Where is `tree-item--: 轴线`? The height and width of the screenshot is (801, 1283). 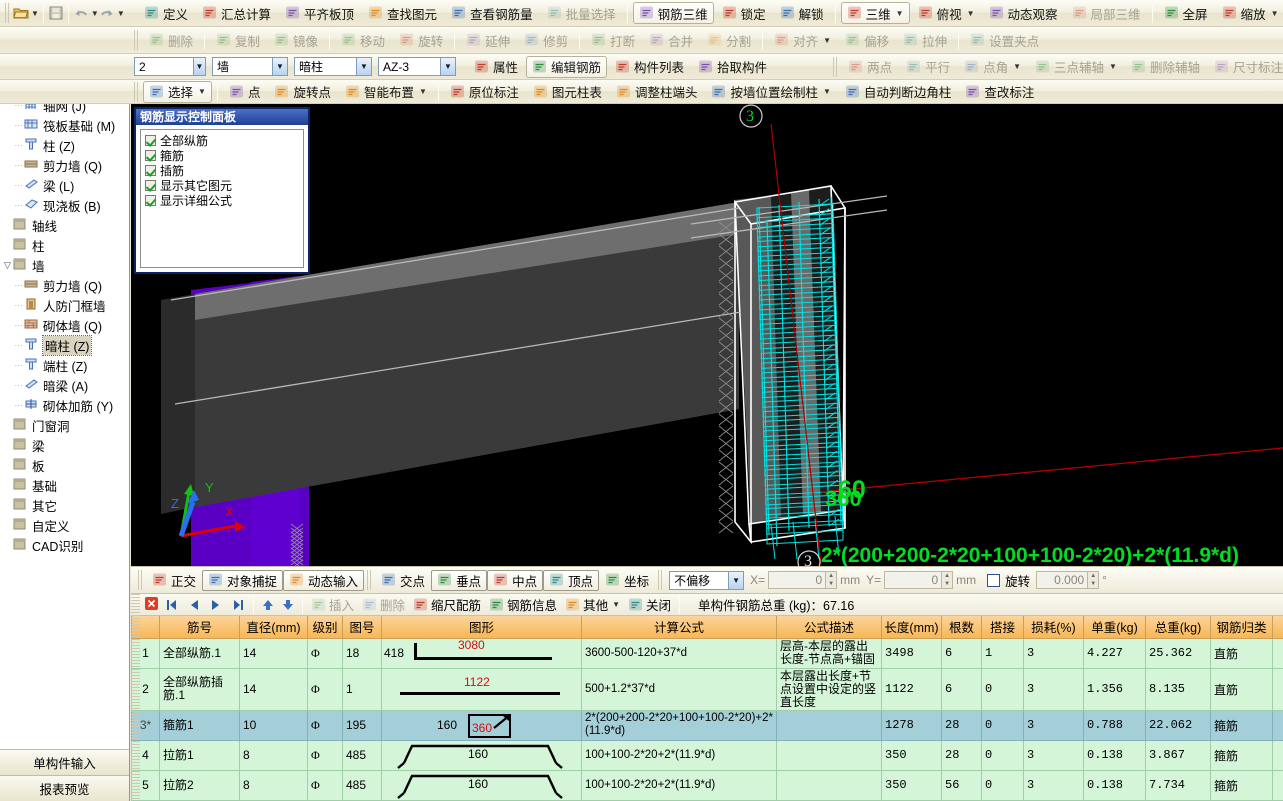 tree-item--: 轴线 is located at coordinates (64, 225).